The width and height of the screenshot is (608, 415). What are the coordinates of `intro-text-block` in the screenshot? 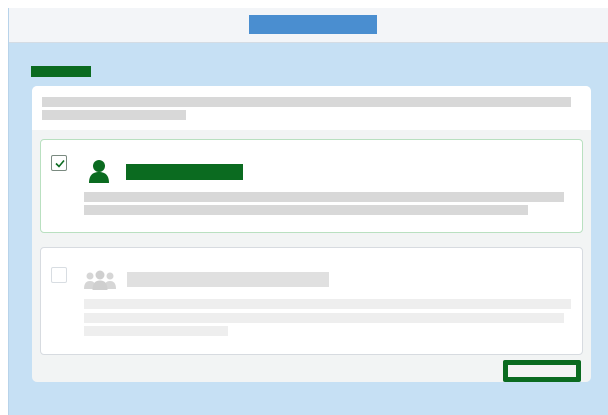 It's located at (311, 108).